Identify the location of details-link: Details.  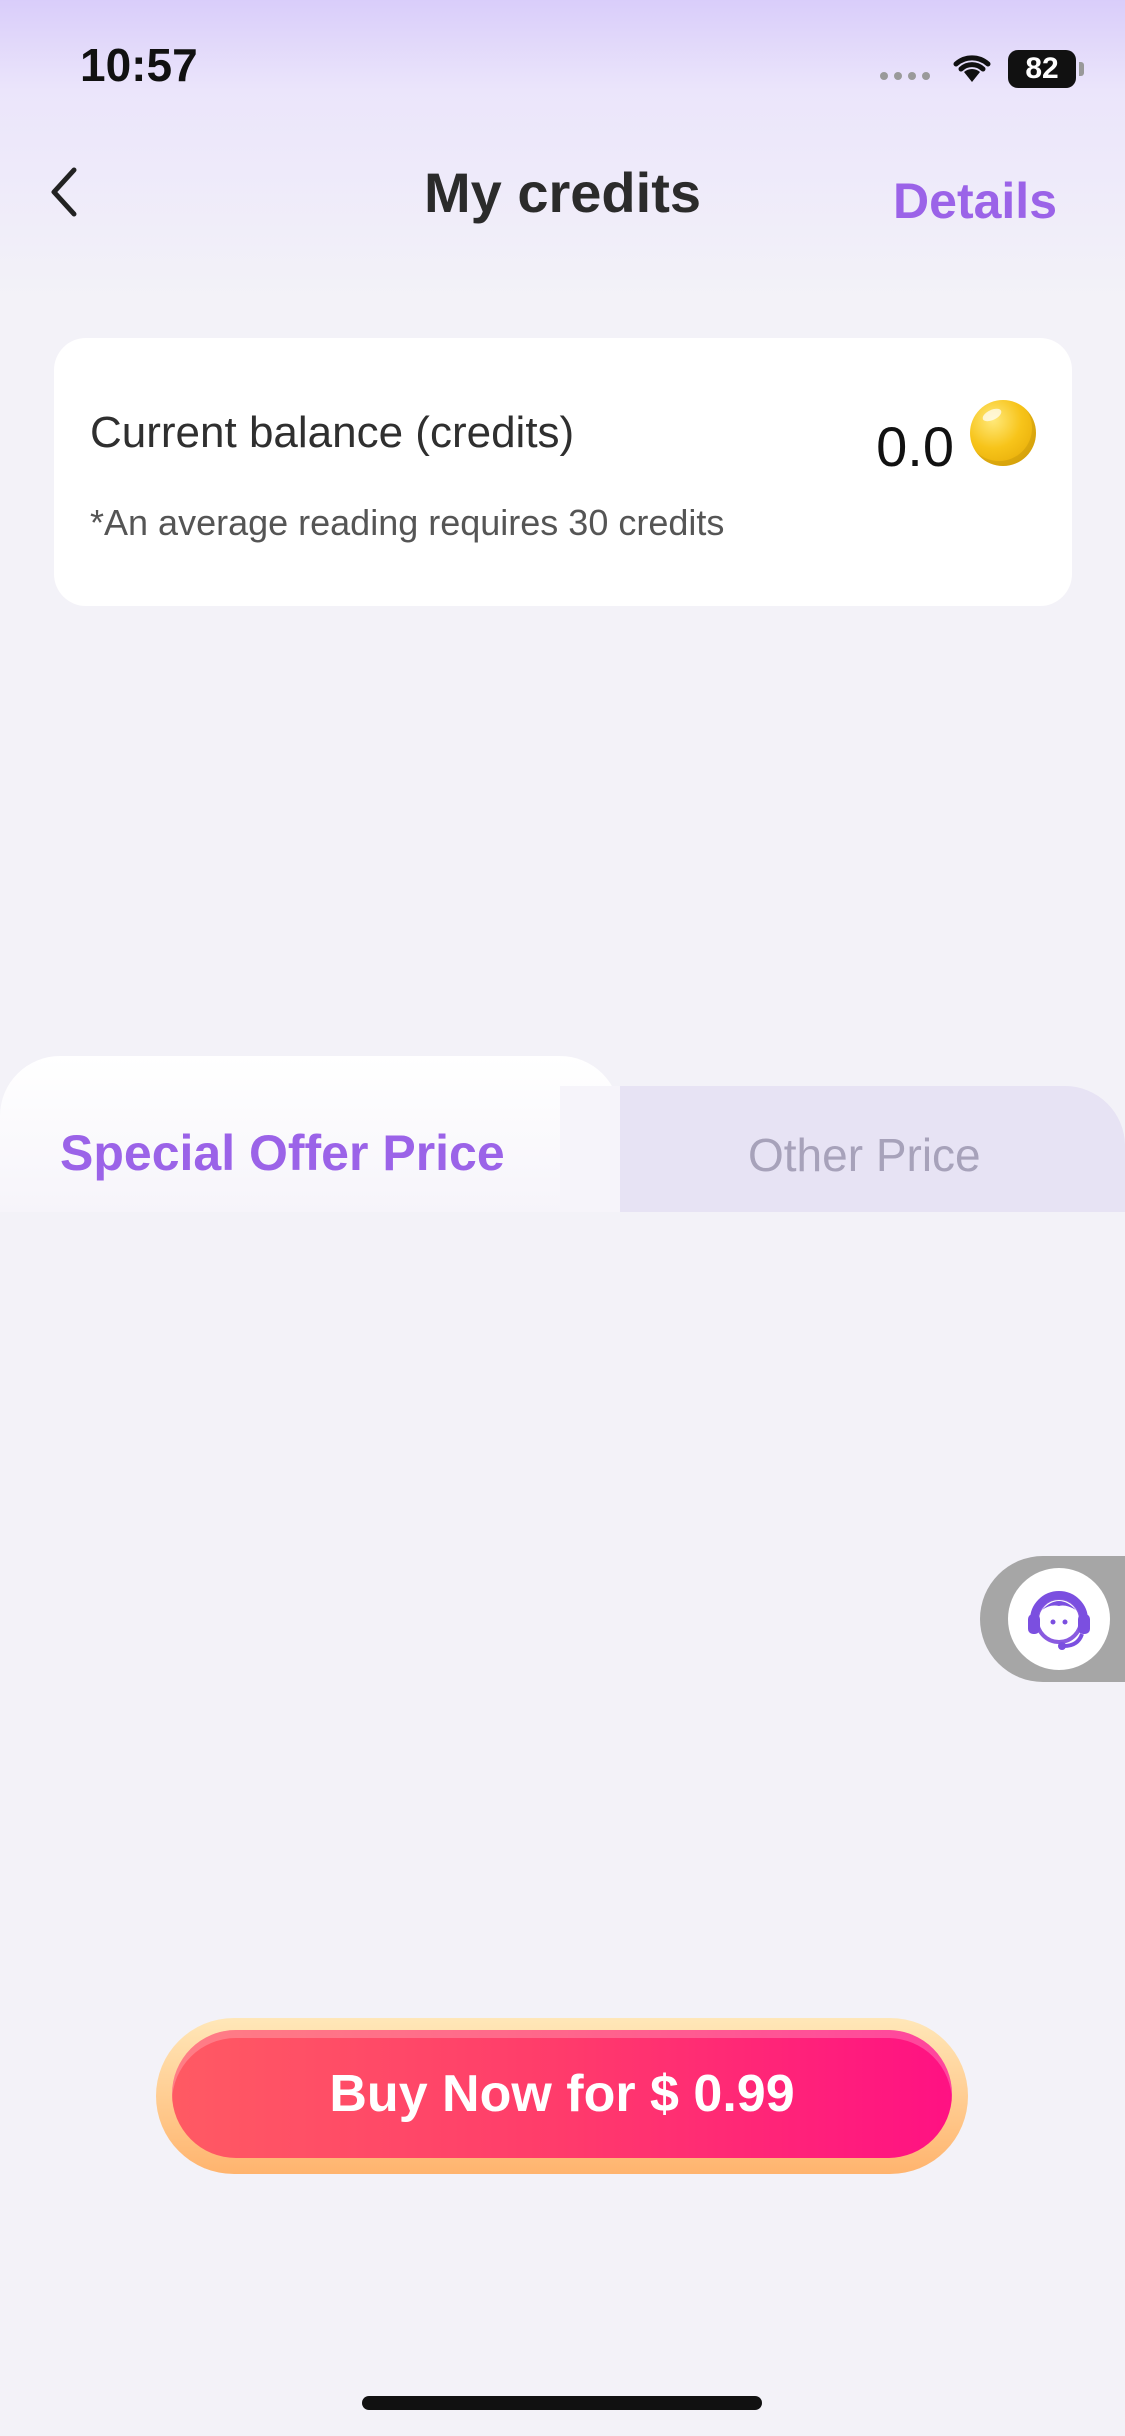
(975, 201).